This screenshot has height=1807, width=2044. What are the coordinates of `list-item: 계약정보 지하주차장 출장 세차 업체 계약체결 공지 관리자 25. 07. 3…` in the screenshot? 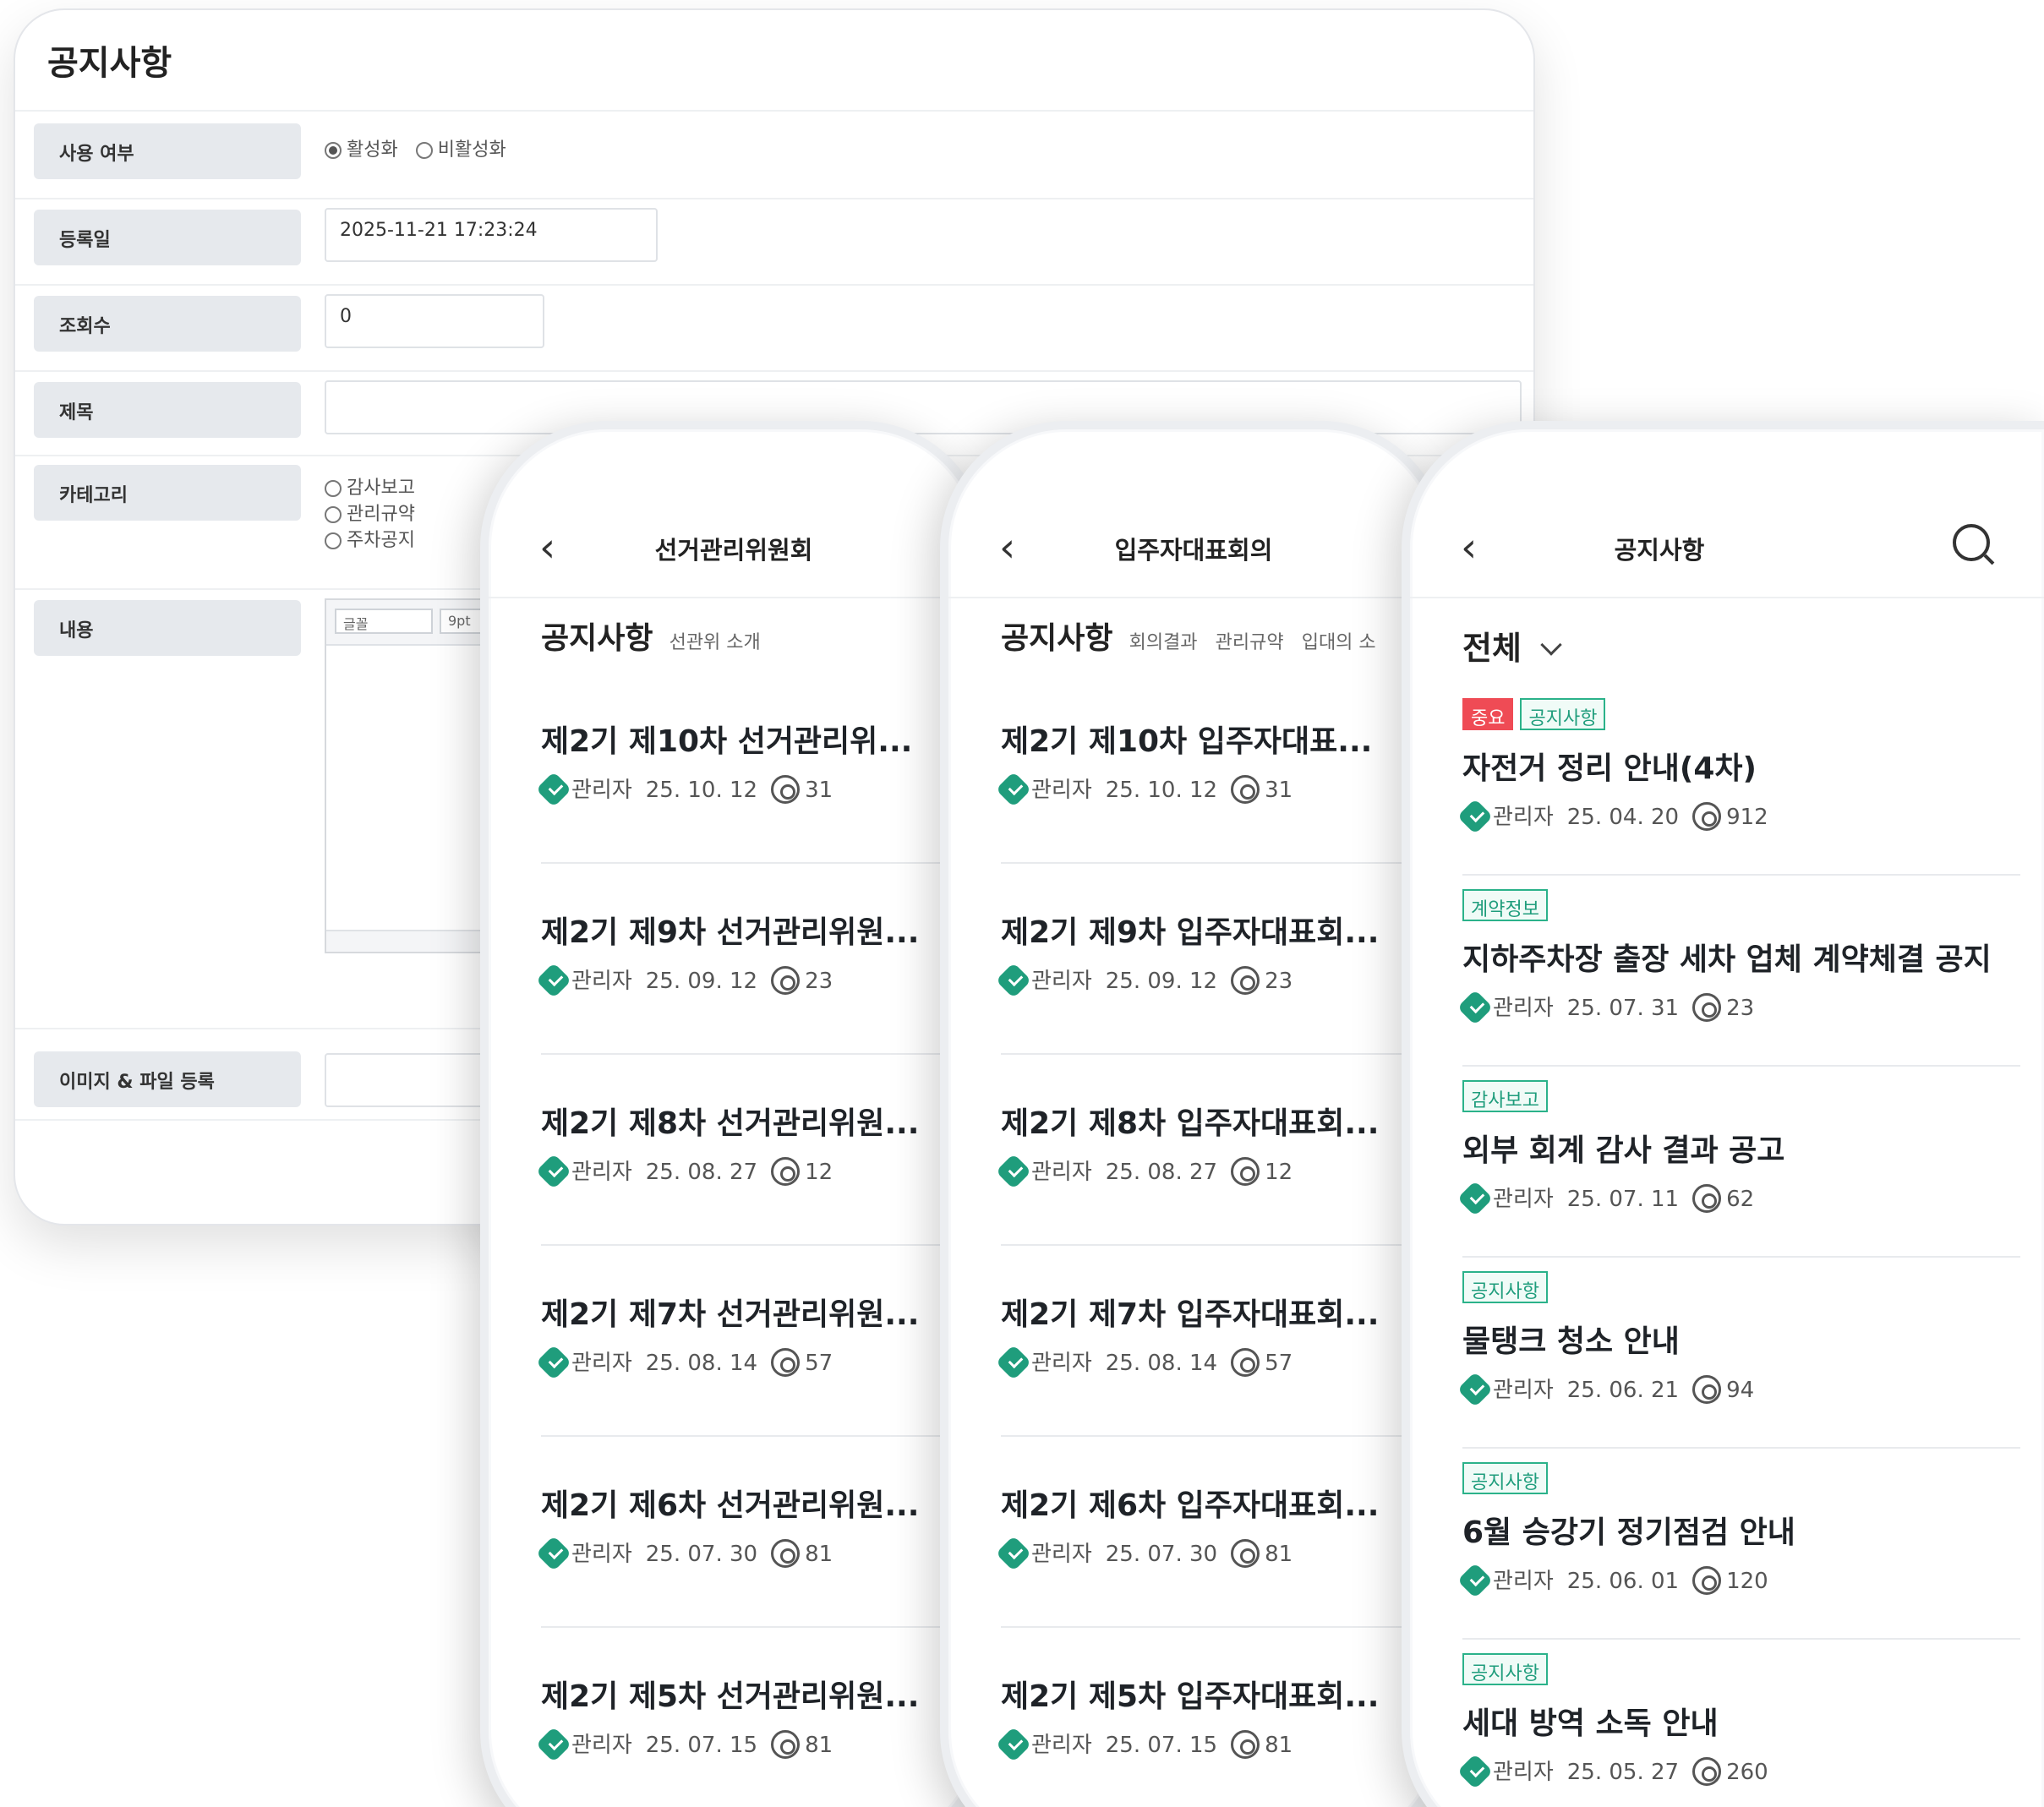 It's located at (1738, 978).